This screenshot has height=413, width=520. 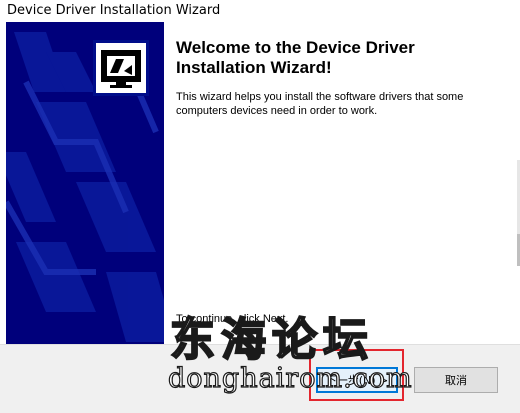 What do you see at coordinates (290, 378) in the screenshot?
I see `watermark-site: donghairom.com` at bounding box center [290, 378].